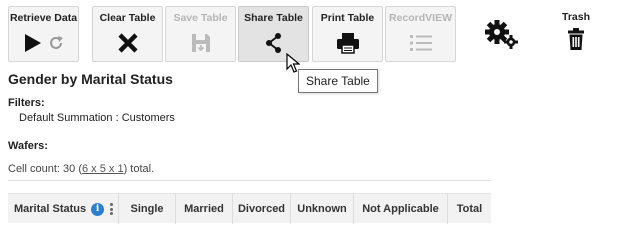 Image resolution: width=617 pixels, height=240 pixels. Describe the element at coordinates (576, 39) in the screenshot. I see `trash-icon` at that location.